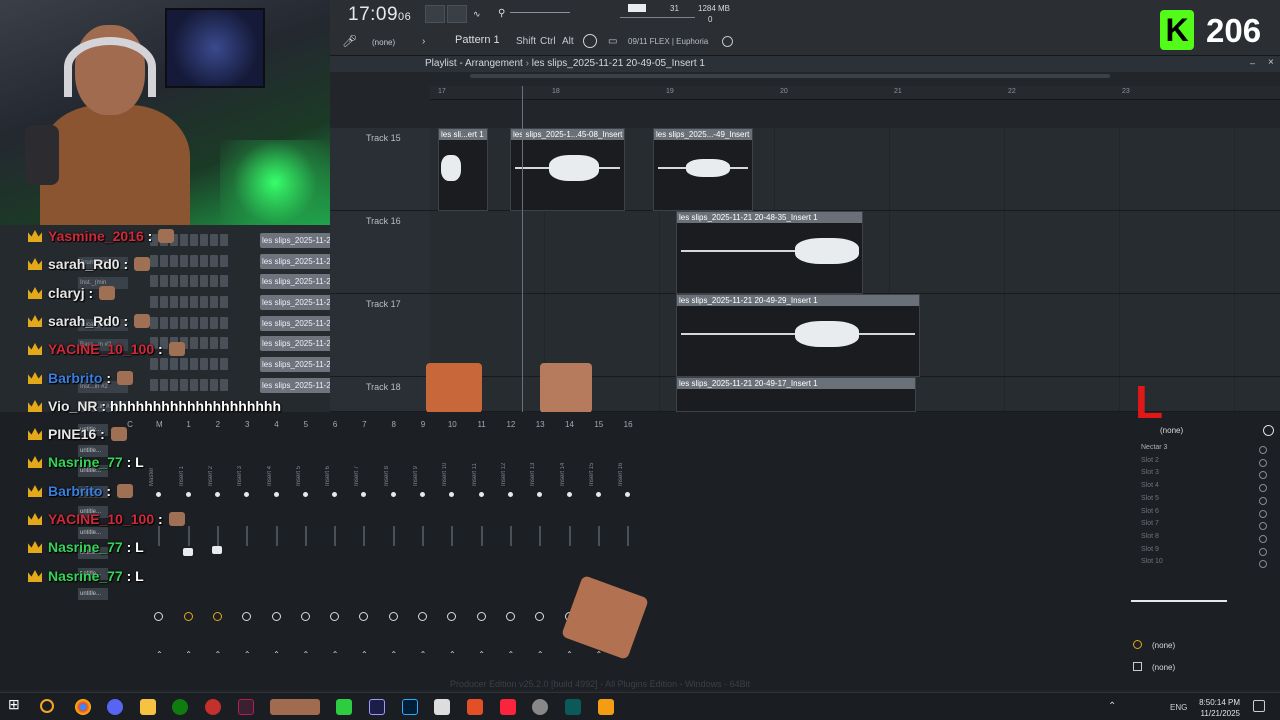 Image resolution: width=1280 pixels, height=720 pixels. I want to click on fx-slot: Slot 3, so click(1203, 475).